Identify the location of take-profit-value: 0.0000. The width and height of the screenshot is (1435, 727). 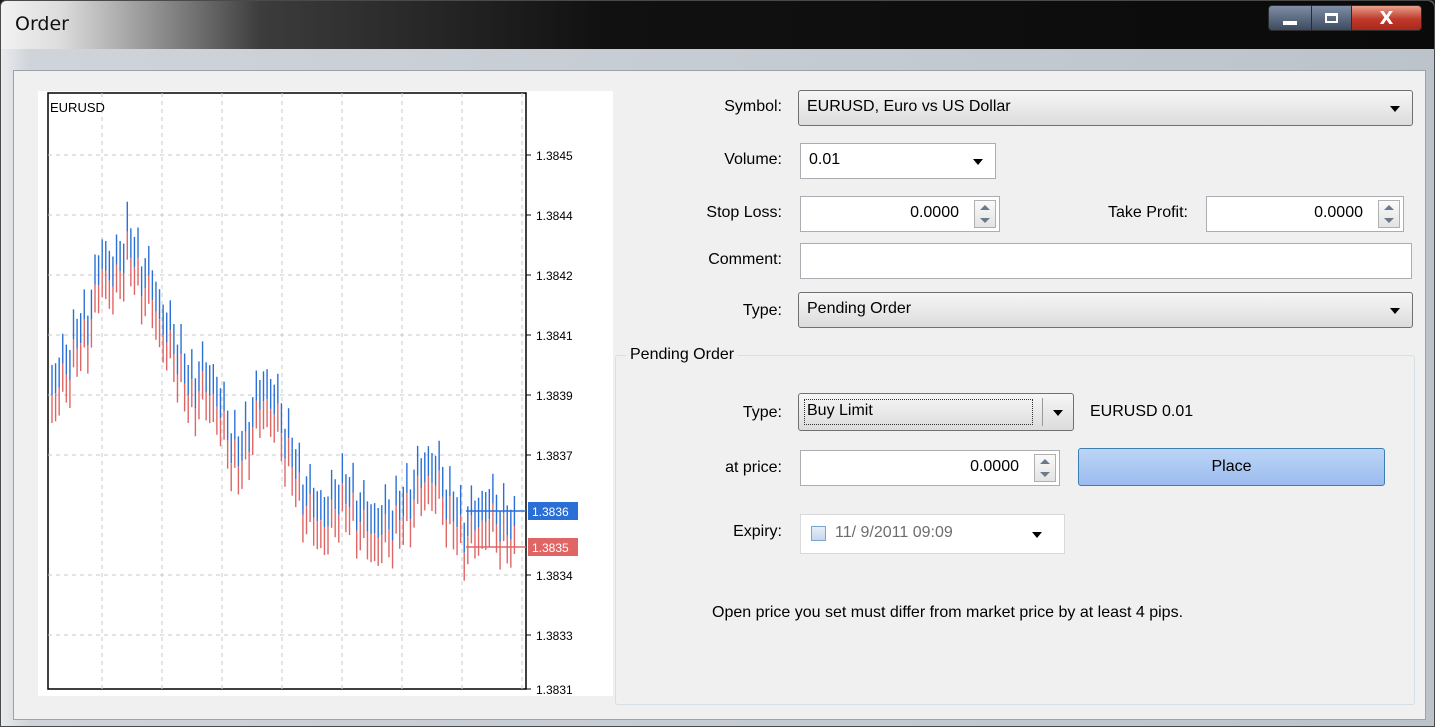
(1338, 212).